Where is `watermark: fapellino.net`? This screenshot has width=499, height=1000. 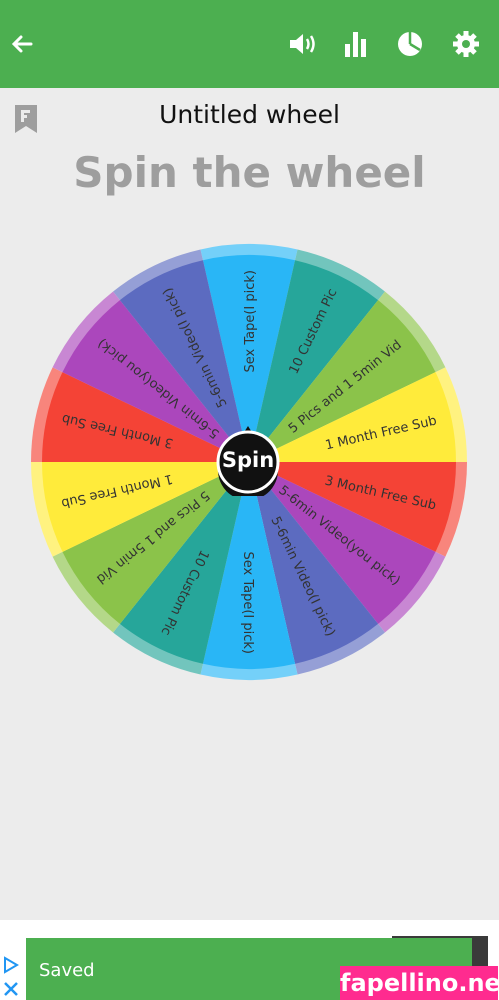 watermark: fapellino.net is located at coordinates (419, 983).